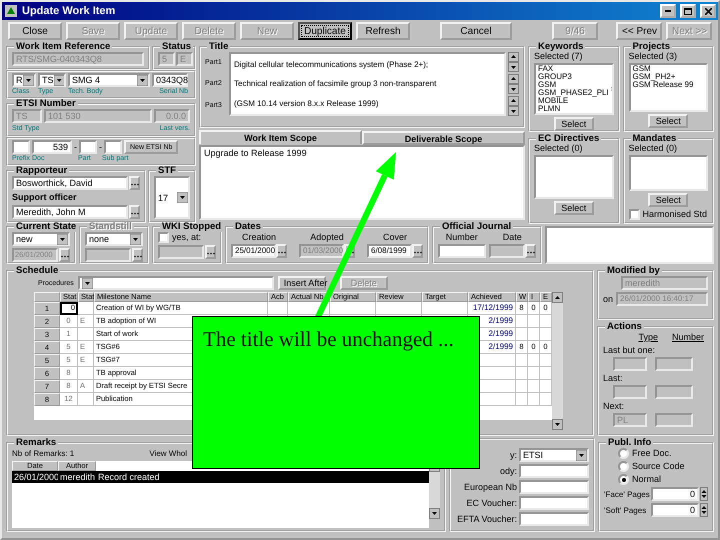 The image size is (720, 540). What do you see at coordinates (630, 420) in the screenshot?
I see `action-type-field: PL` at bounding box center [630, 420].